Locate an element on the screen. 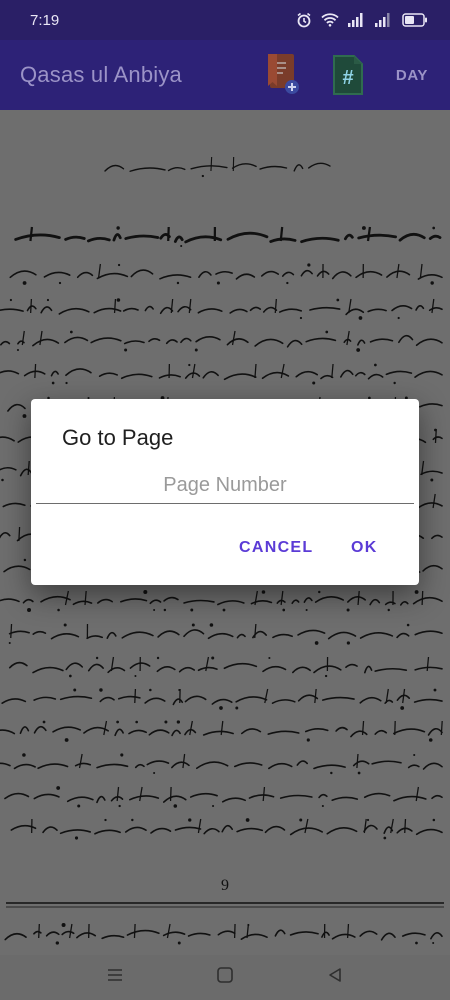 Image resolution: width=450 pixels, height=1000 pixels. ok-button: OK is located at coordinates (364, 548).